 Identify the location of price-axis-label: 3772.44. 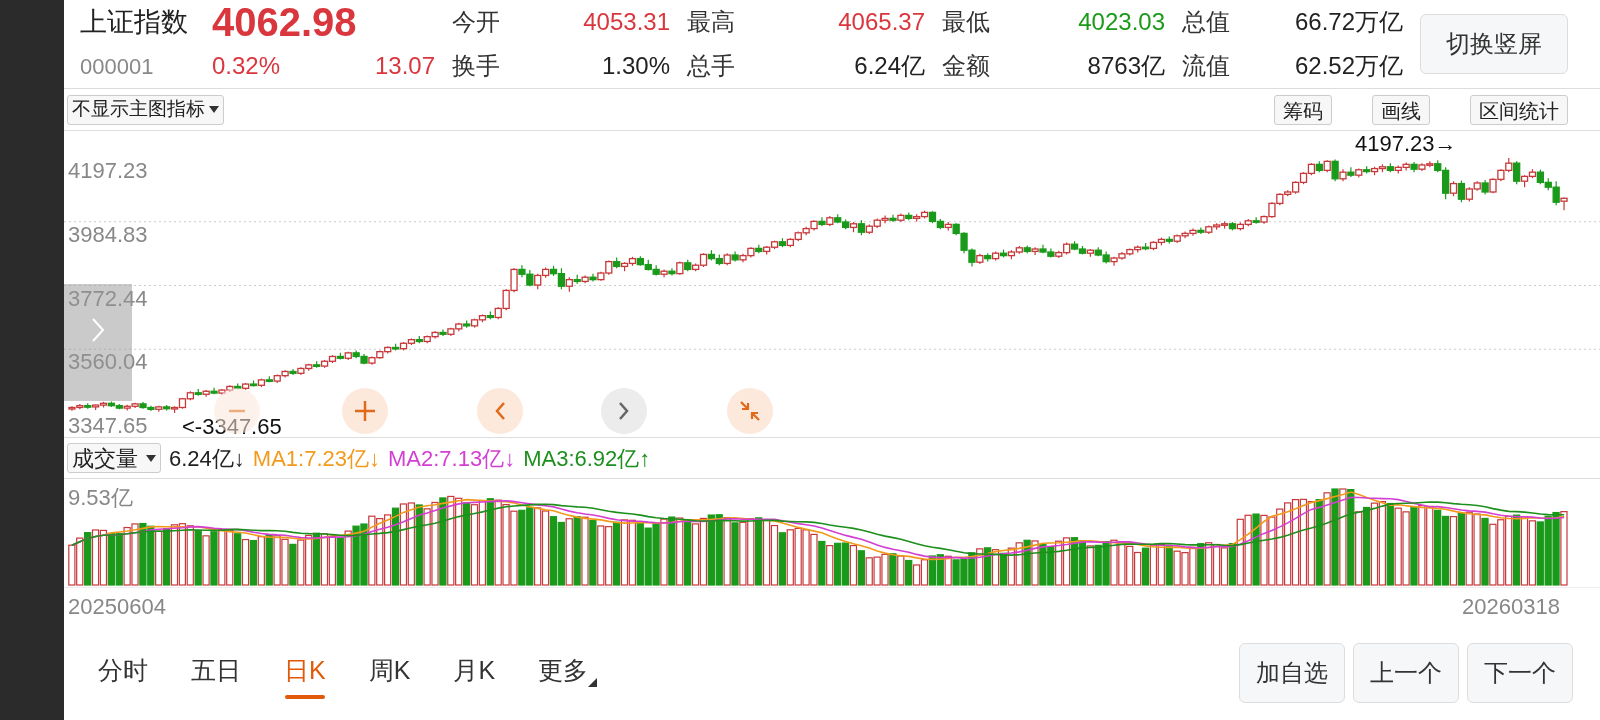
(108, 298).